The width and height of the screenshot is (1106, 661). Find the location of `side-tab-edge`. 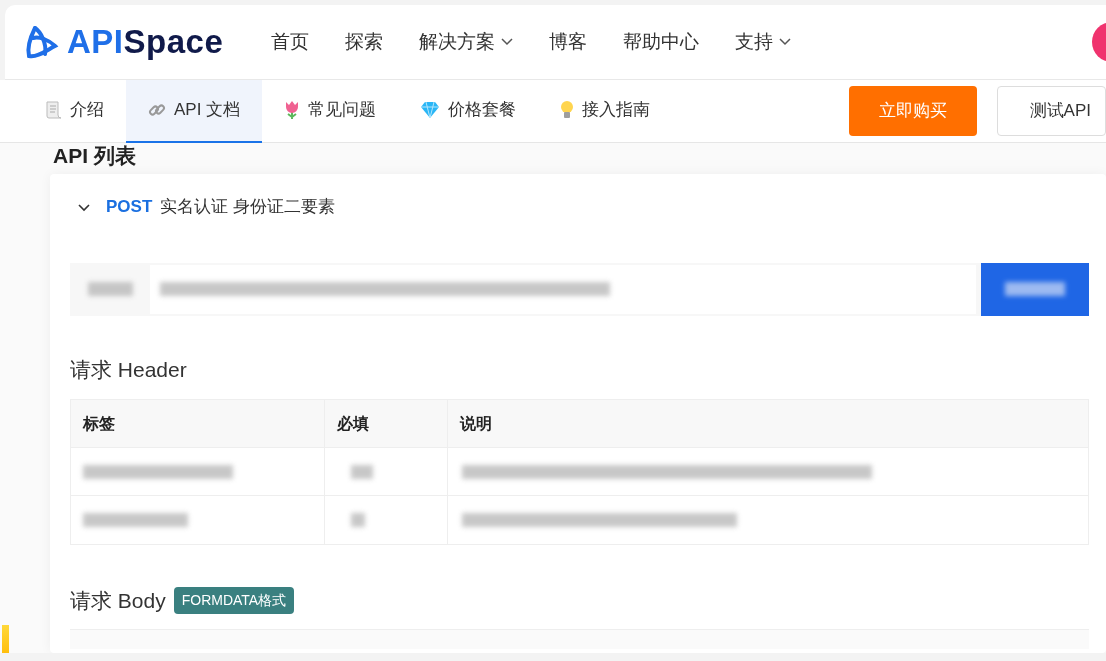

side-tab-edge is located at coordinates (5, 639).